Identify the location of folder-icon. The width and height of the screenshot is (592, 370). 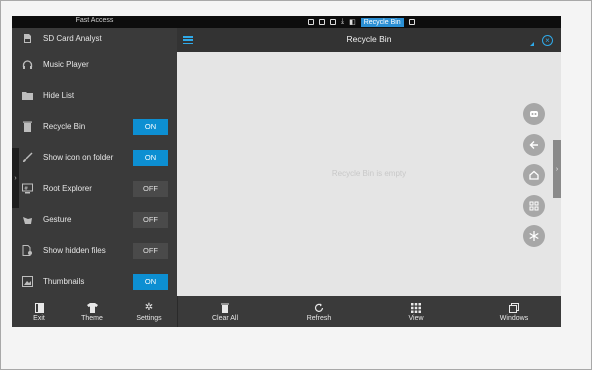
(27, 96).